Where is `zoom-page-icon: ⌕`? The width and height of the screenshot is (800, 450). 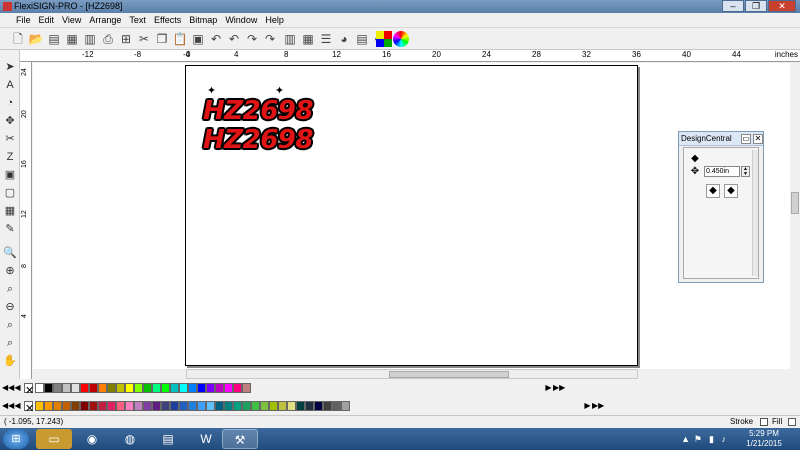 zoom-page-icon: ⌕ is located at coordinates (10, 289).